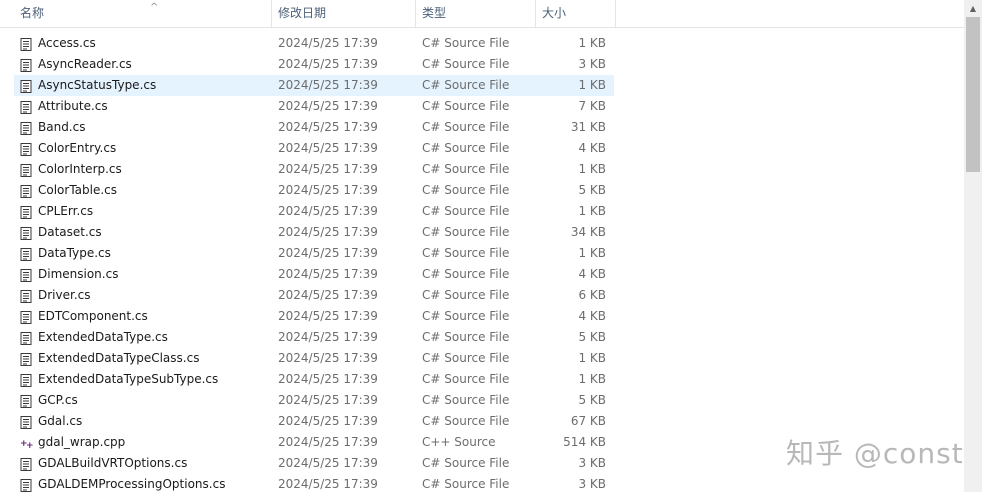 This screenshot has width=982, height=499. What do you see at coordinates (476, 13) in the screenshot?
I see `column-type-header: 类型` at bounding box center [476, 13].